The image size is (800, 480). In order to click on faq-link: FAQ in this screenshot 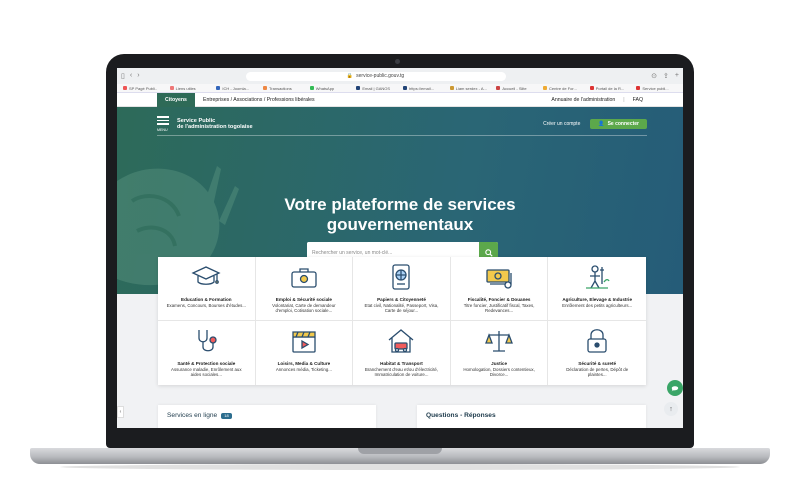, I will do `click(638, 100)`.